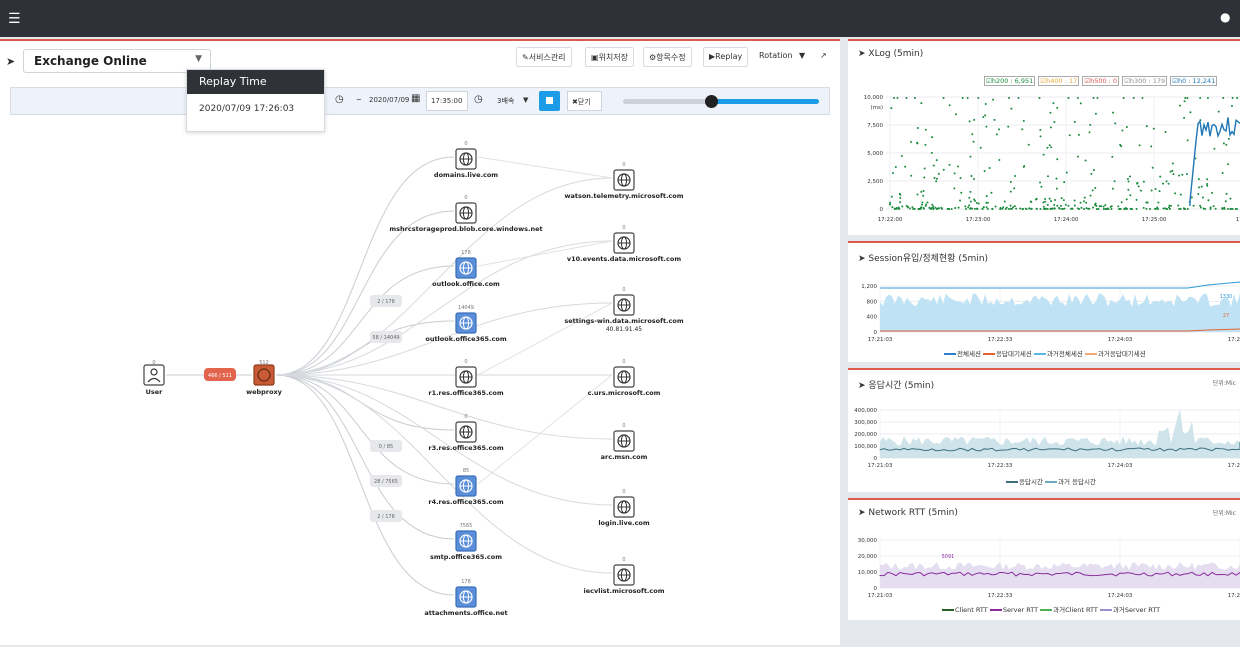  What do you see at coordinates (610, 57) in the screenshot?
I see `save-position-button: ▣위치저장` at bounding box center [610, 57].